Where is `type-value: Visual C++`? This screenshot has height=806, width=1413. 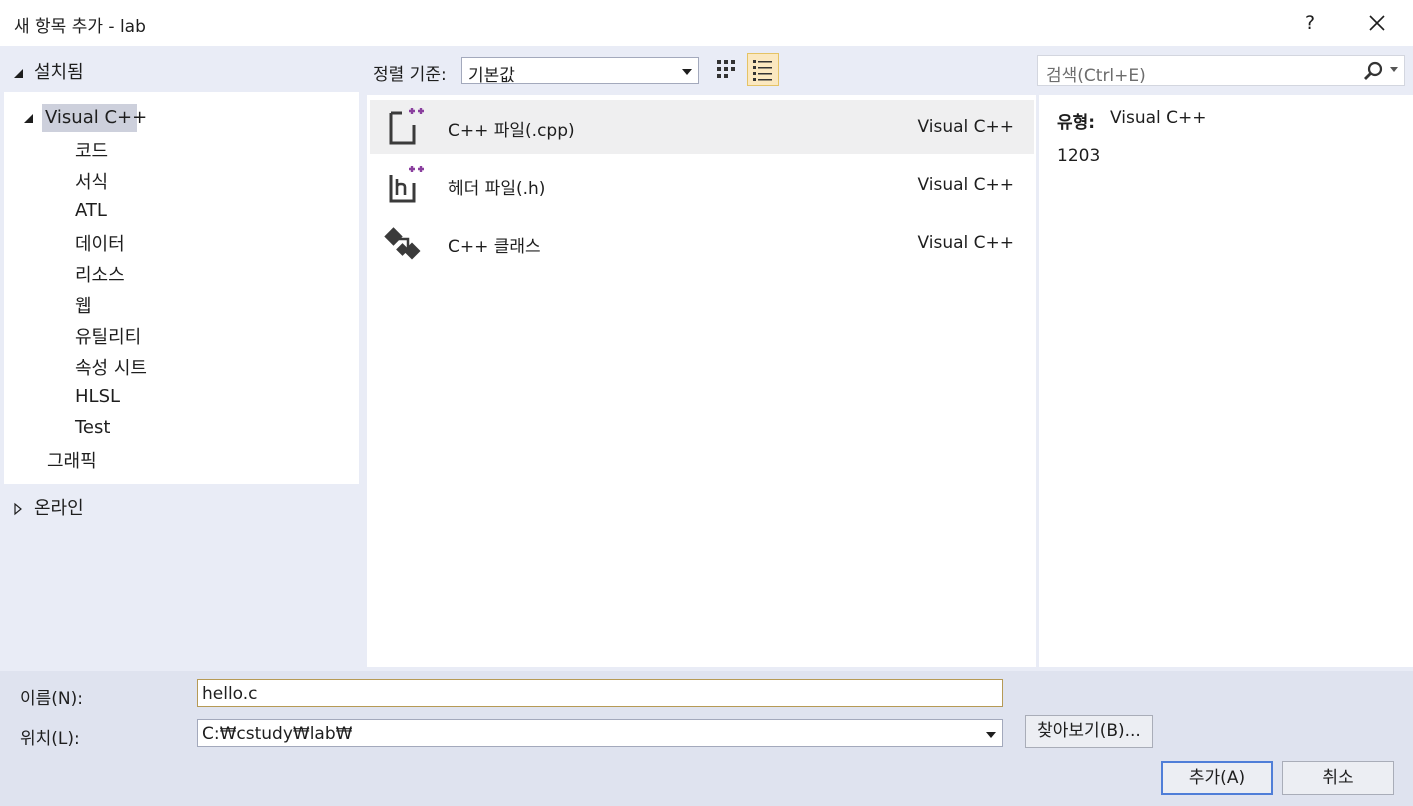
type-value: Visual C++ is located at coordinates (1158, 118).